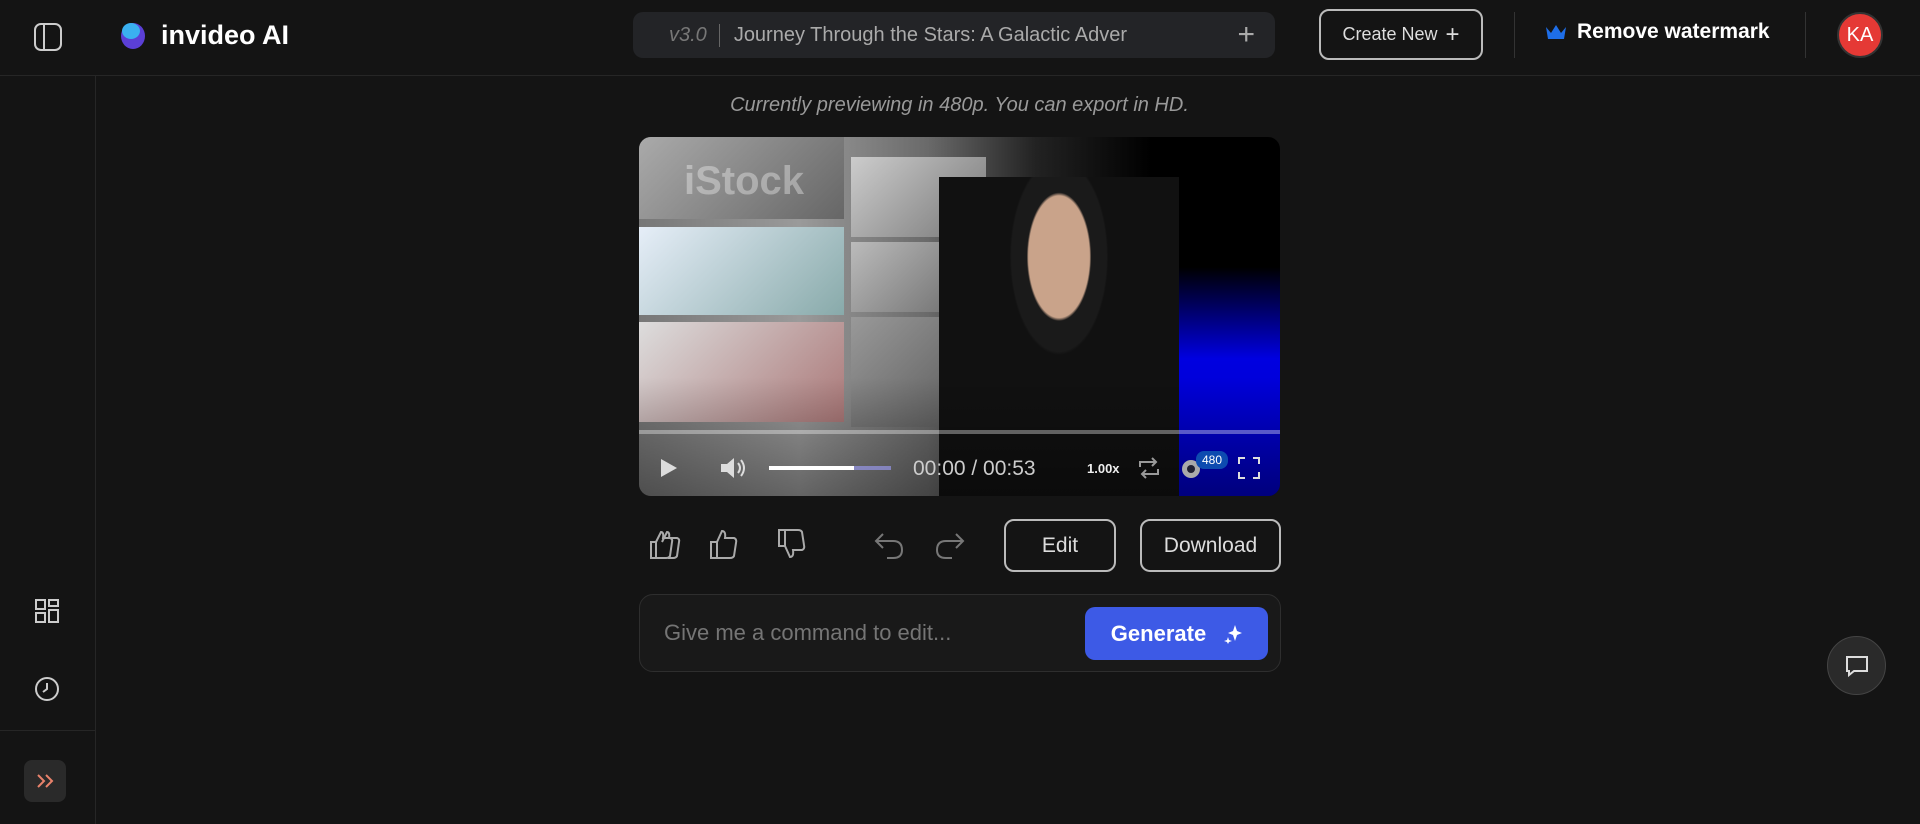 The image size is (1920, 824). I want to click on time-display: 00:00 / 00:53, so click(974, 468).